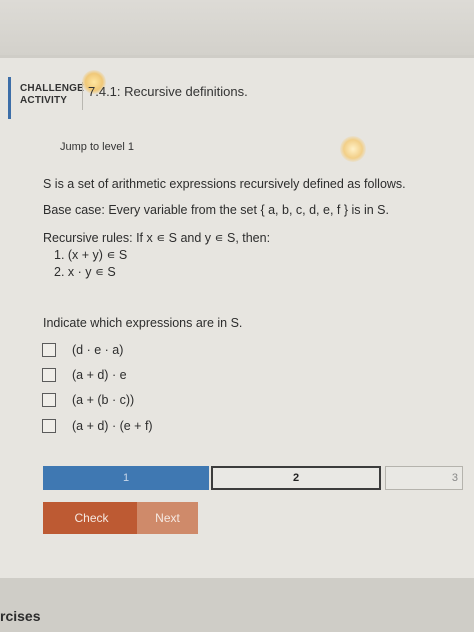 The image size is (474, 632). I want to click on challenge-activity-label: CHALLENGE ACTIVITY, so click(52, 95).